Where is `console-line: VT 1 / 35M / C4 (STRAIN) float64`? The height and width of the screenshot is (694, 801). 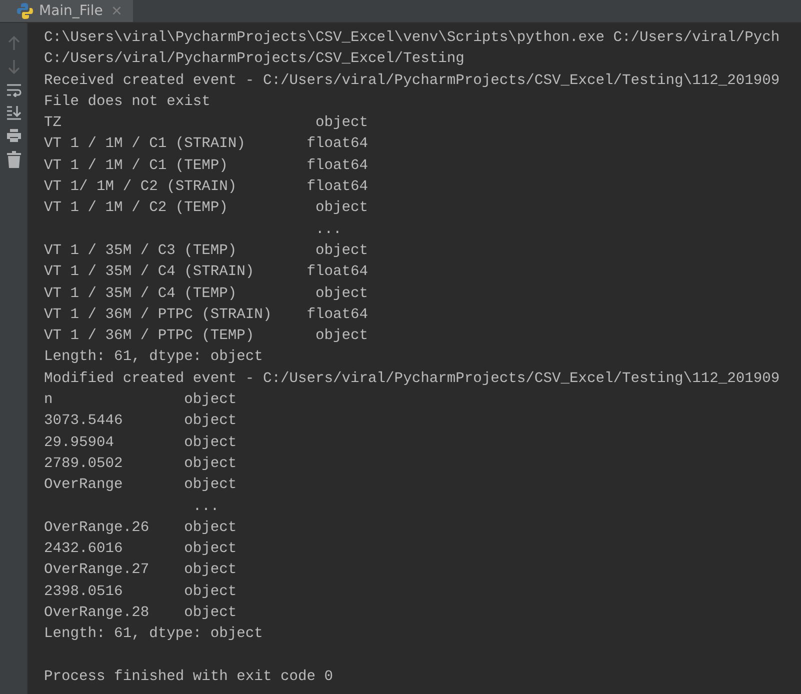
console-line: VT 1 / 35M / C4 (STRAIN) float64 is located at coordinates (206, 272).